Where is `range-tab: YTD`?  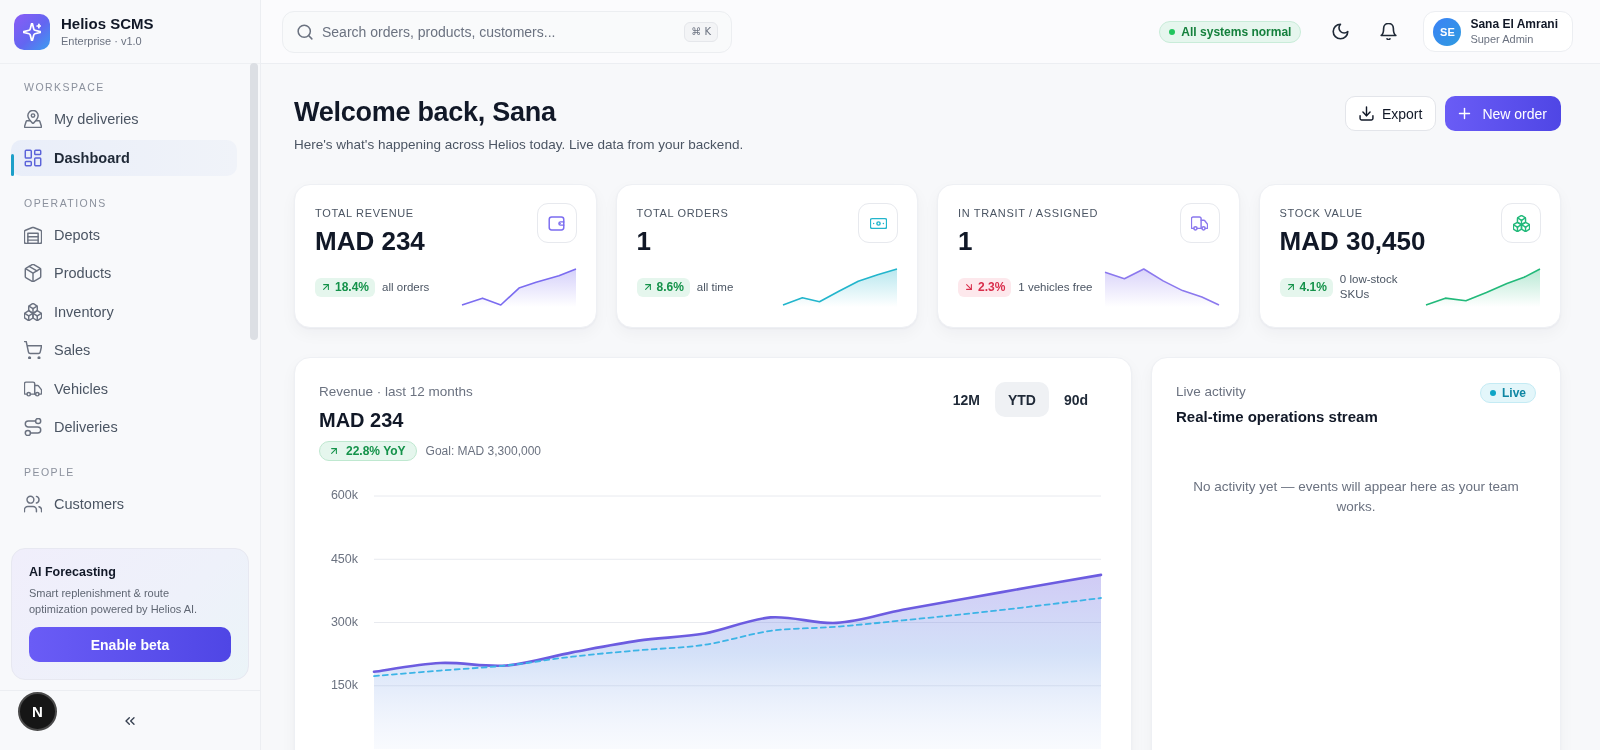
range-tab: YTD is located at coordinates (1021, 399).